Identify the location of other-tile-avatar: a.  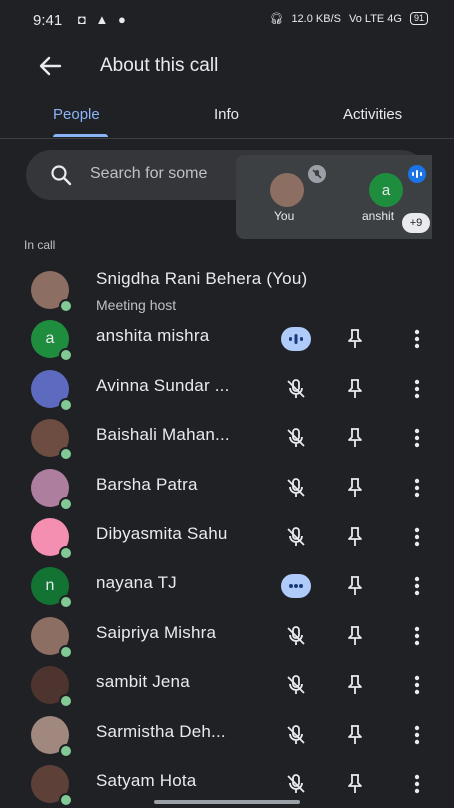
(386, 190).